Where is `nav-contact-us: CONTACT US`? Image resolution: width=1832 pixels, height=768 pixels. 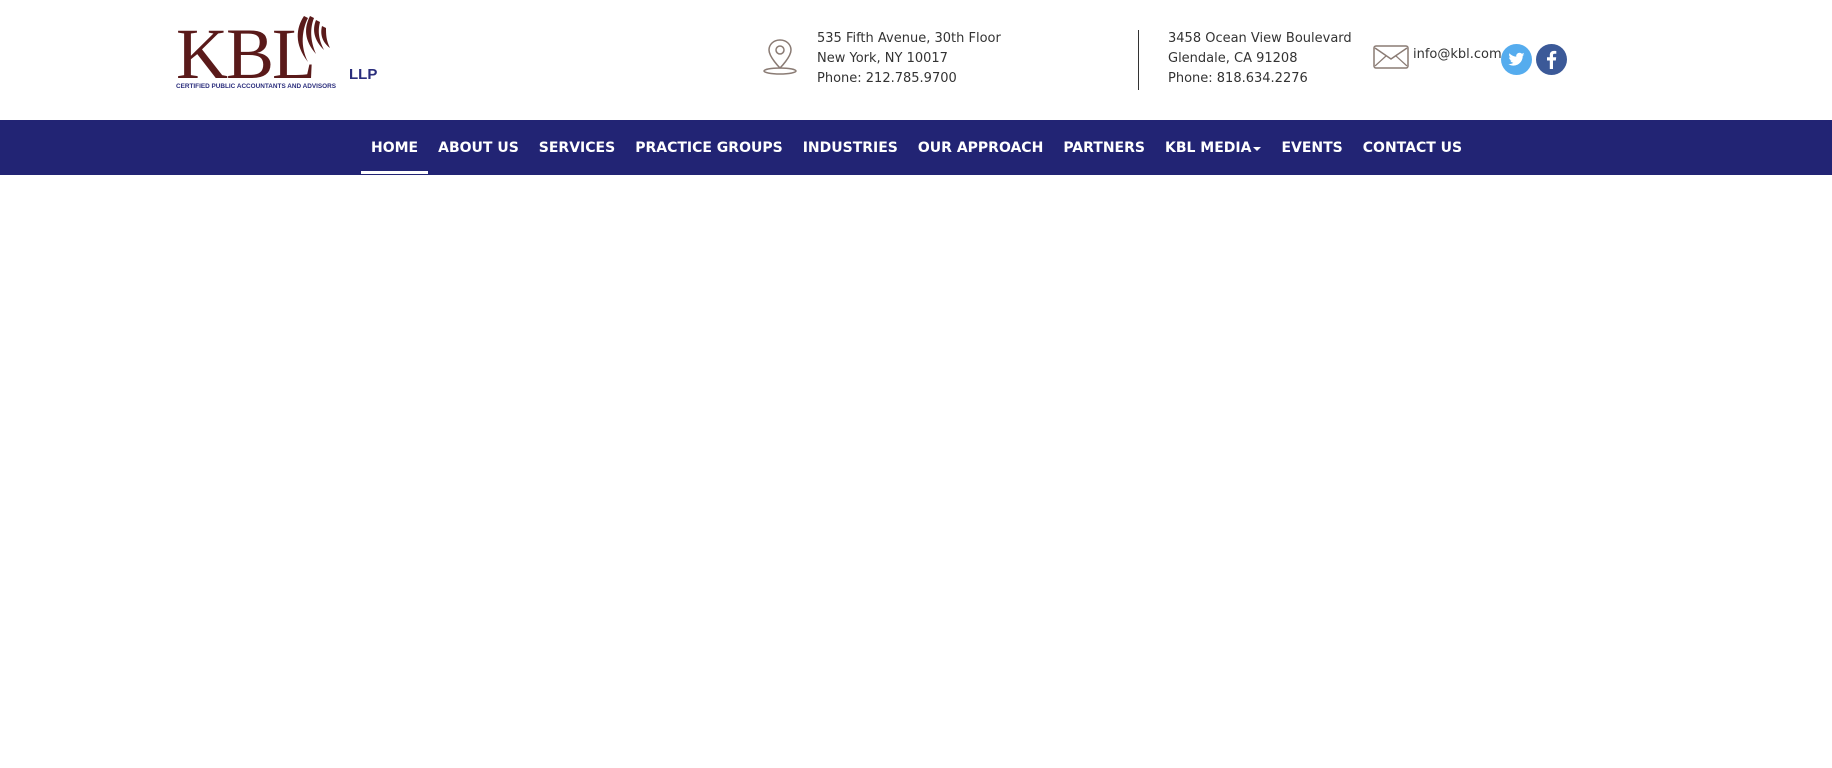
nav-contact-us: CONTACT US is located at coordinates (1412, 147).